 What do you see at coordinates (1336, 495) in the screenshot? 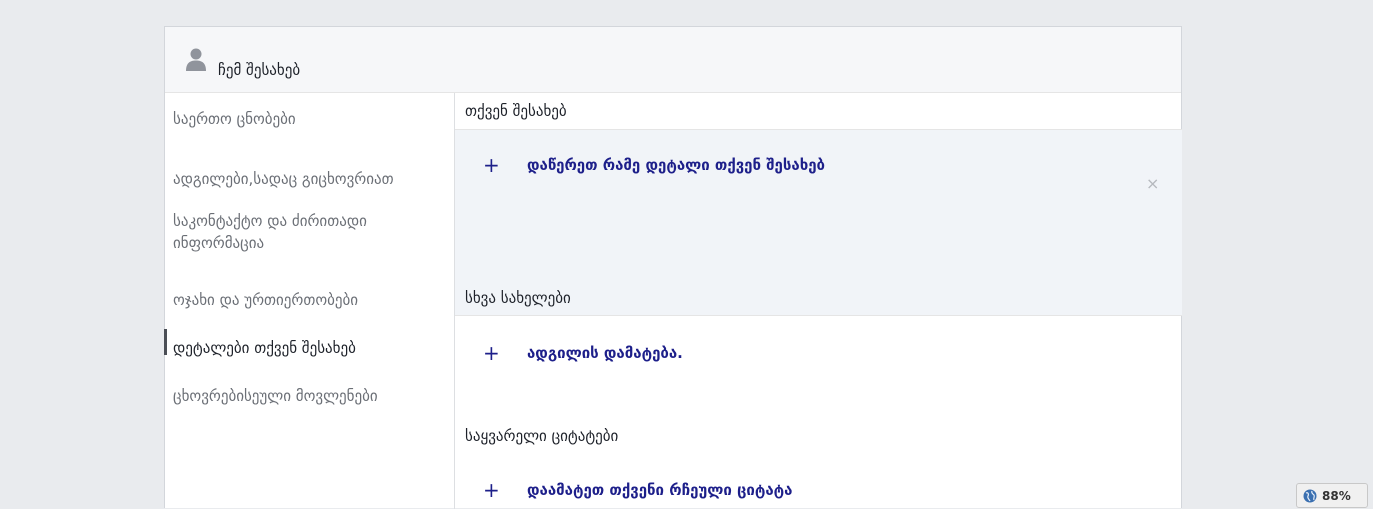
I see `zoom-value: 88%` at bounding box center [1336, 495].